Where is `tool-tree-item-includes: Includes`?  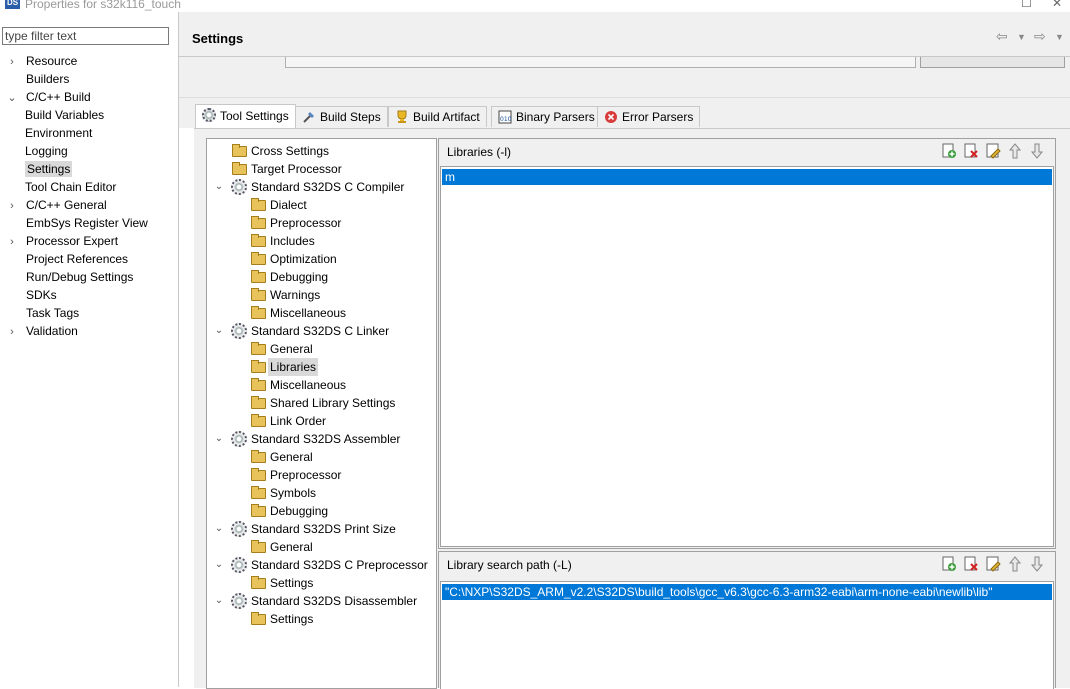 tool-tree-item-includes: Includes is located at coordinates (341, 241).